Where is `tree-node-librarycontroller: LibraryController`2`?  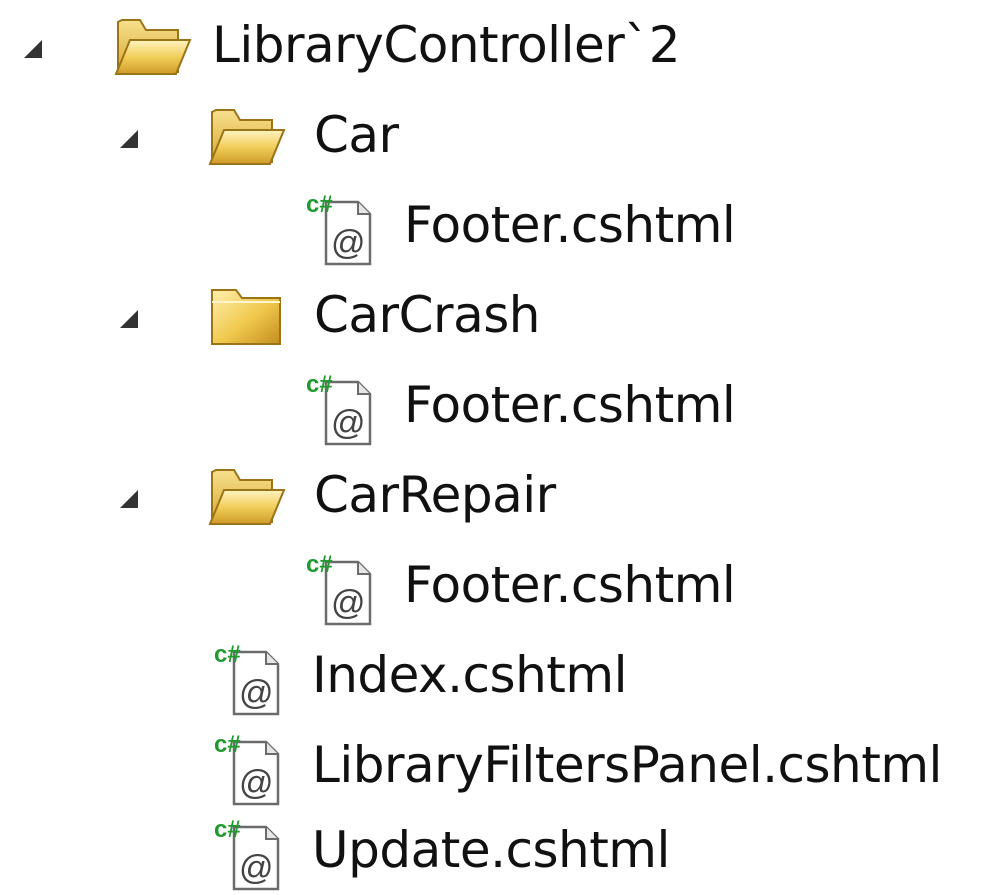
tree-node-librarycontroller: LibraryController`2 is located at coordinates (495, 45).